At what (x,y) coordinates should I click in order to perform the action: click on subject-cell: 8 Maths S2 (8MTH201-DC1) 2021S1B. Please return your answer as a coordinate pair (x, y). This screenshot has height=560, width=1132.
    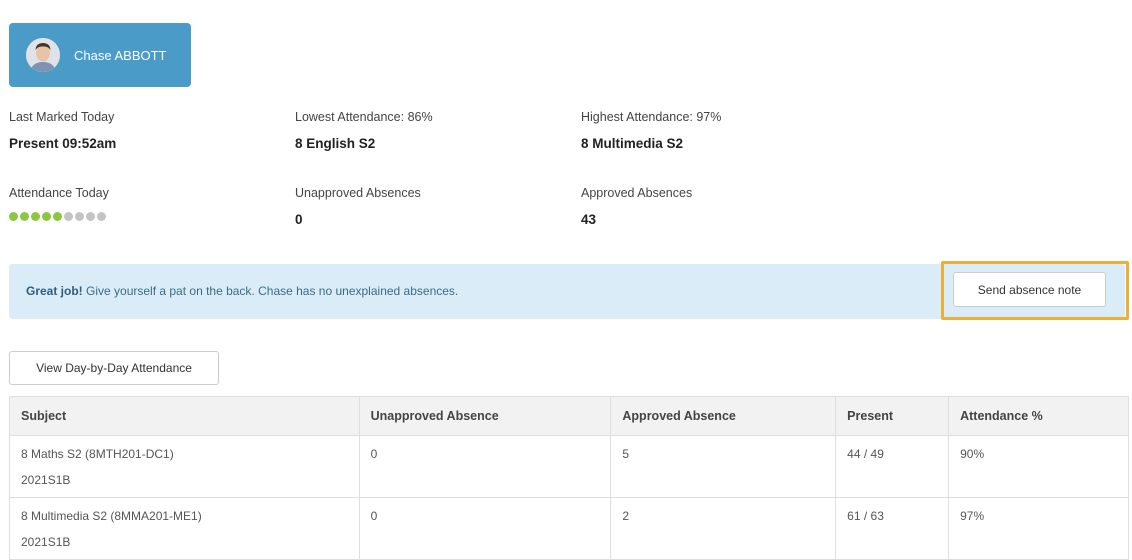
    Looking at the image, I should click on (184, 466).